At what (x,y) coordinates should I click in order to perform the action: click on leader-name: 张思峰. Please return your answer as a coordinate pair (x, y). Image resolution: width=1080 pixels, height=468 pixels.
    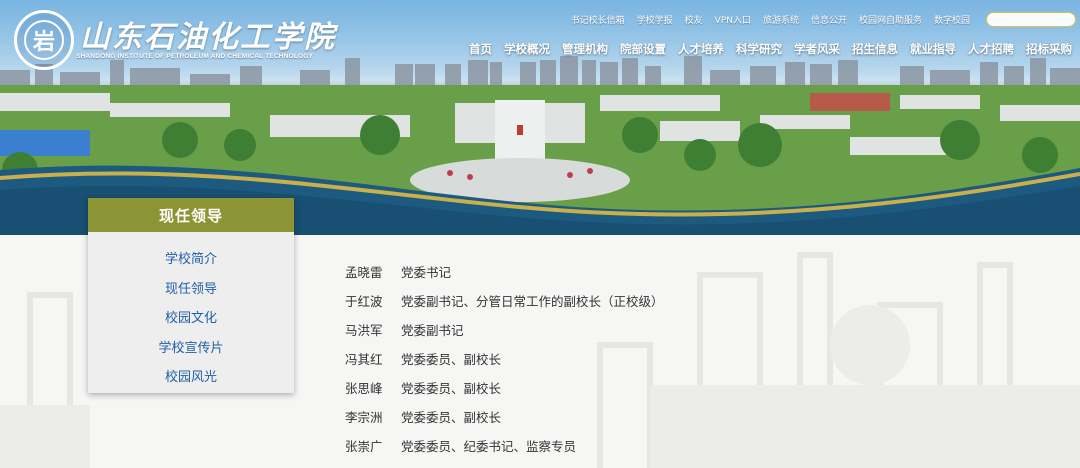
    Looking at the image, I should click on (364, 388).